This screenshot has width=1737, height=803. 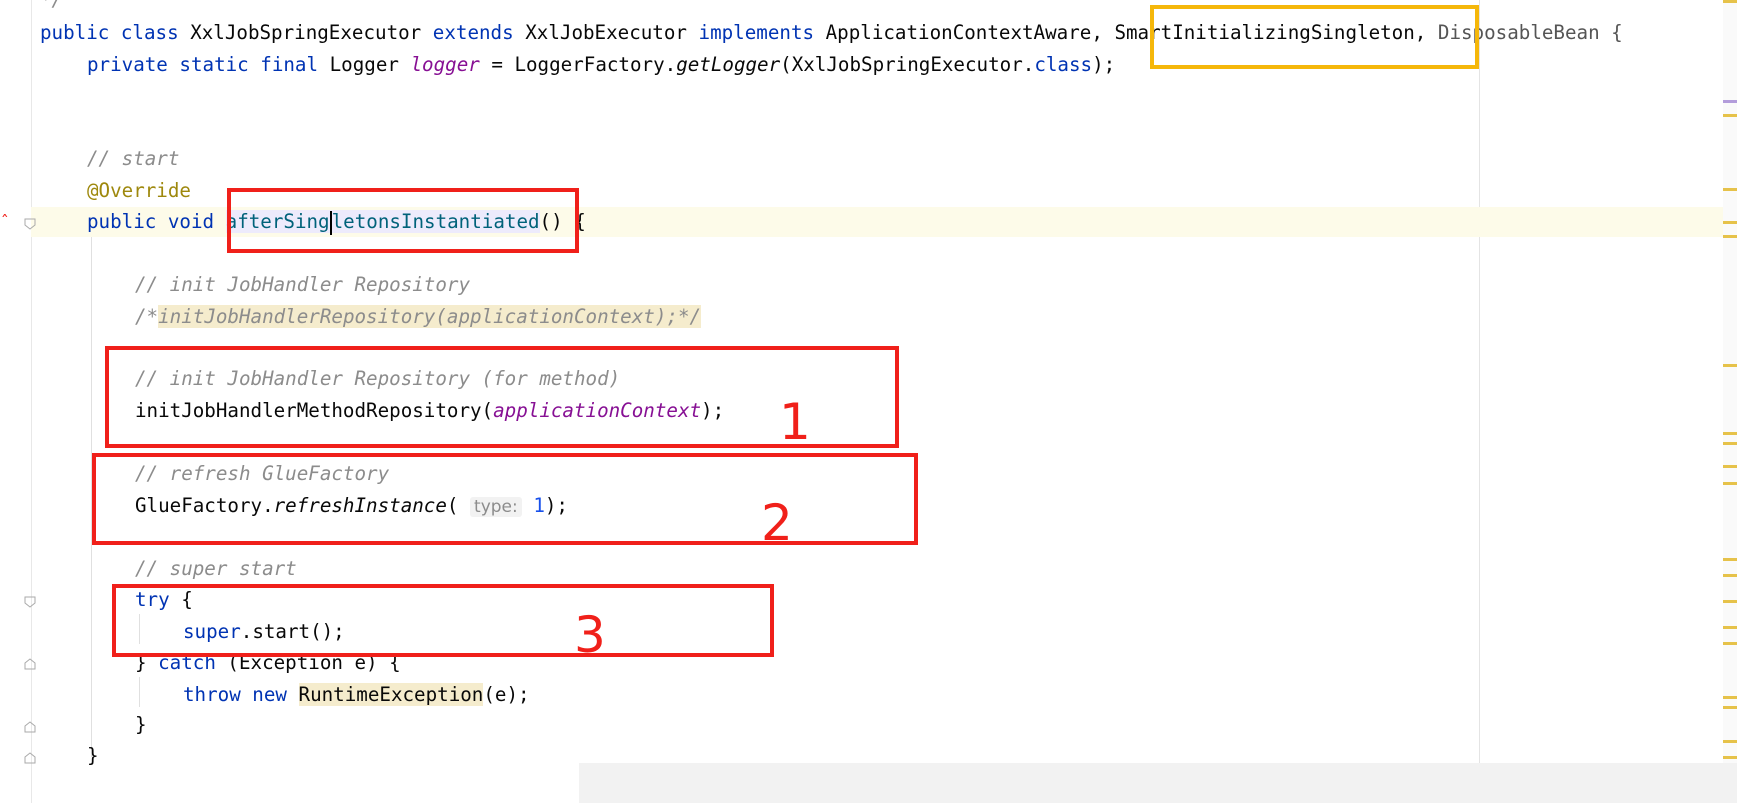 What do you see at coordinates (403, 220) in the screenshot?
I see `highlight-box-method` at bounding box center [403, 220].